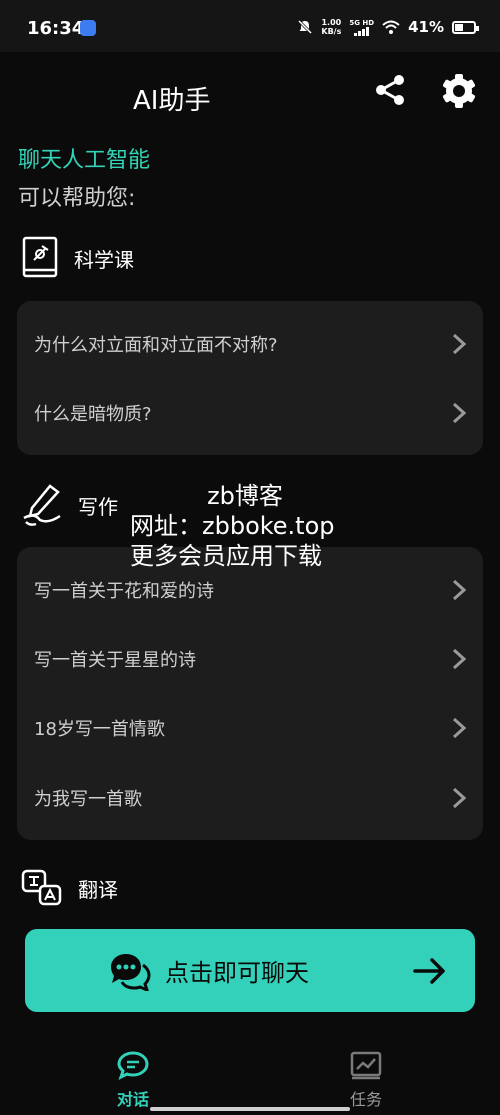  Describe the element at coordinates (250, 26) in the screenshot. I see `status-bar: 16:34 1.00 KB/s 5G HD 41%` at that location.